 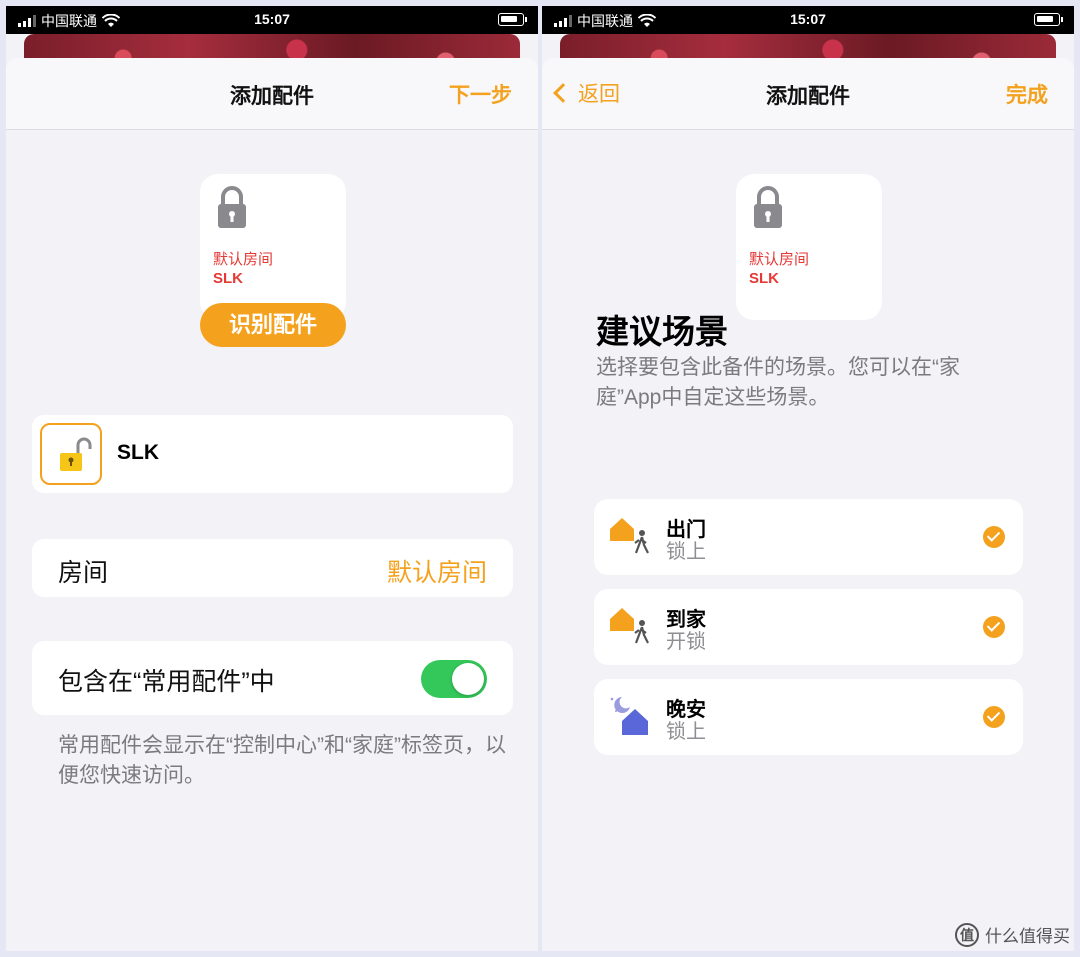 What do you see at coordinates (272, 94) in the screenshot?
I see `nav-bar: 添加配件 下一步` at bounding box center [272, 94].